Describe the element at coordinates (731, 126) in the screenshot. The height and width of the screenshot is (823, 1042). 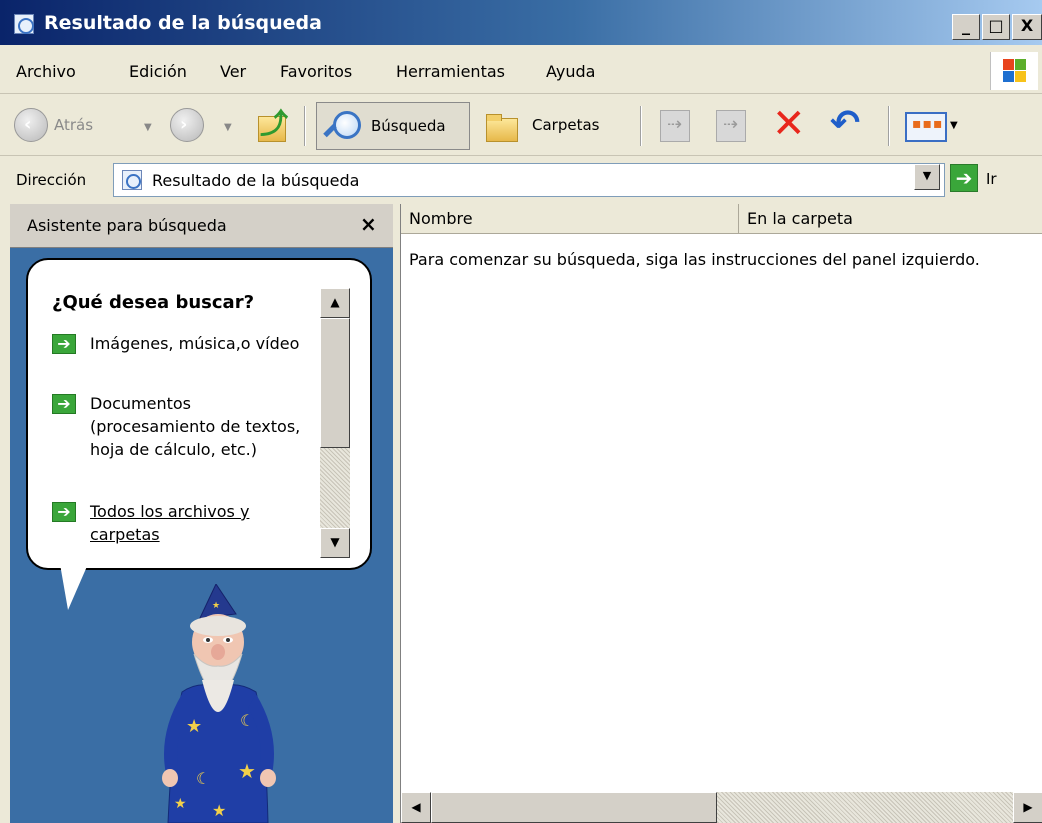
I see `copy-to-icon` at that location.